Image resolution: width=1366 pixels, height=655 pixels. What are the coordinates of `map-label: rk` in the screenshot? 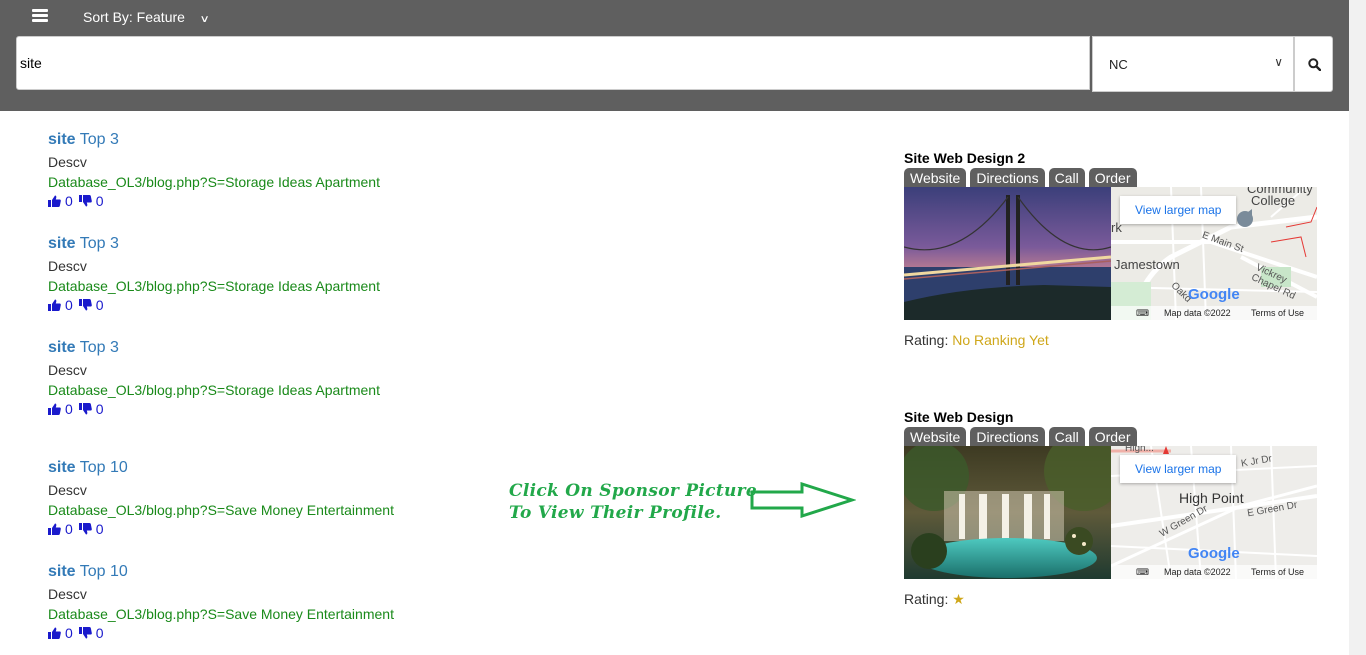 It's located at (1116, 227).